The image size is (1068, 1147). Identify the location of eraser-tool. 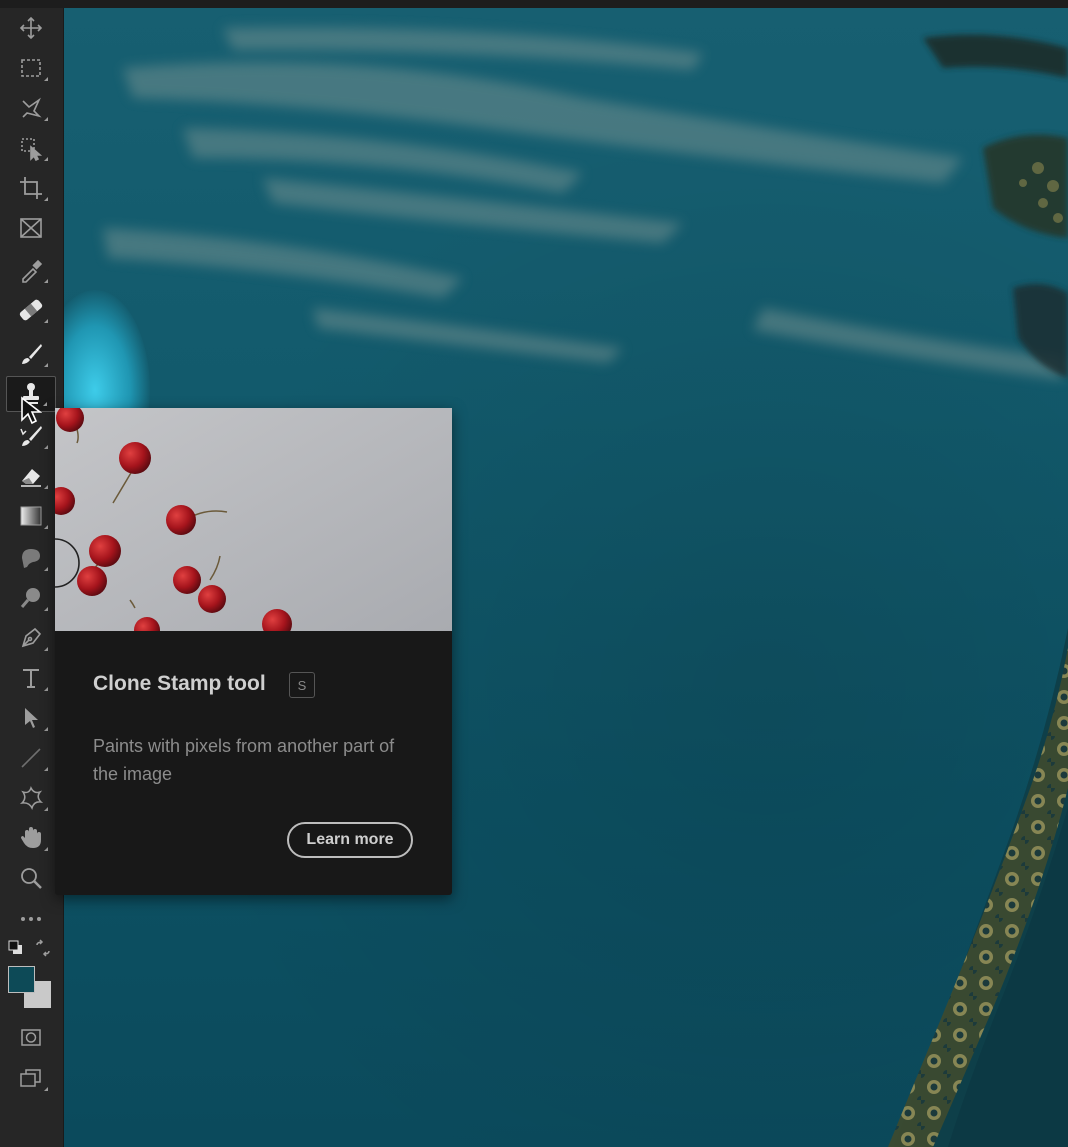
(31, 476).